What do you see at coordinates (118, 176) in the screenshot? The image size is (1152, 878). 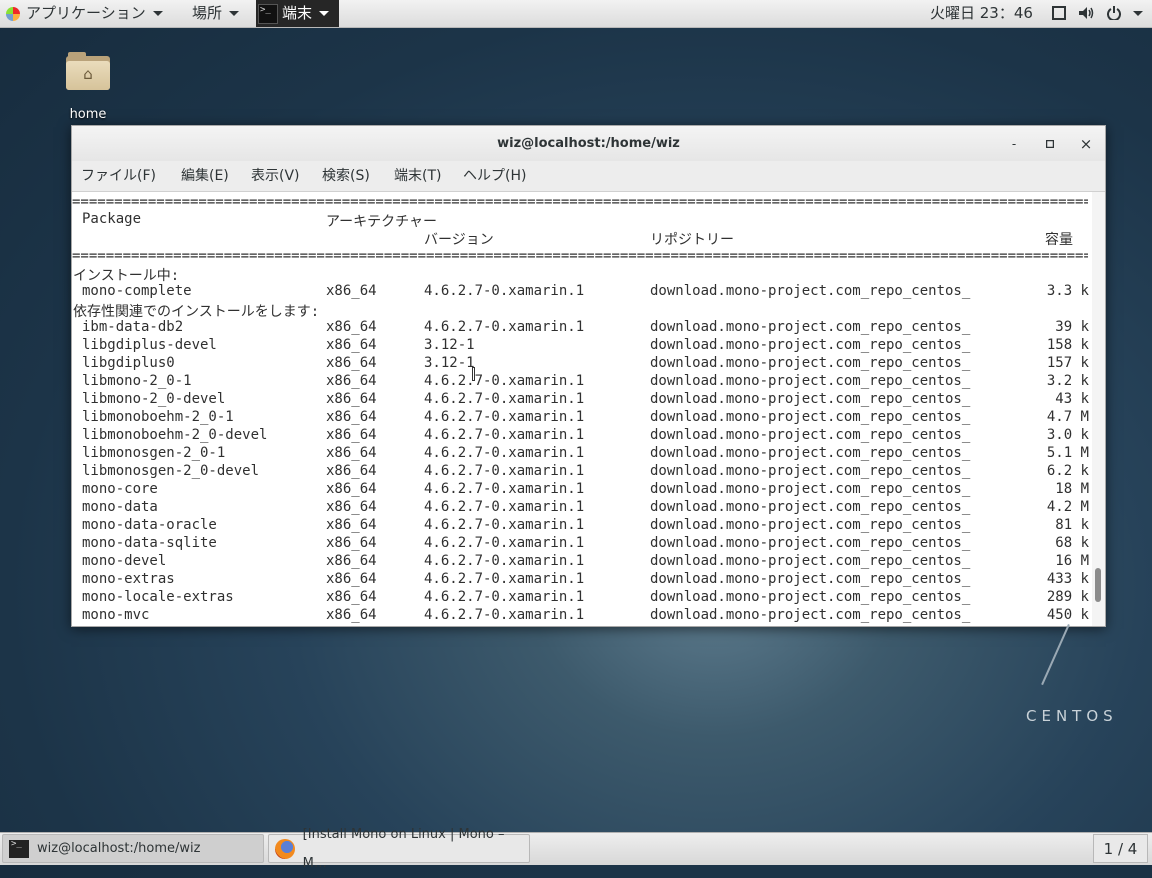 I see `menu-file: ファイル(F)` at bounding box center [118, 176].